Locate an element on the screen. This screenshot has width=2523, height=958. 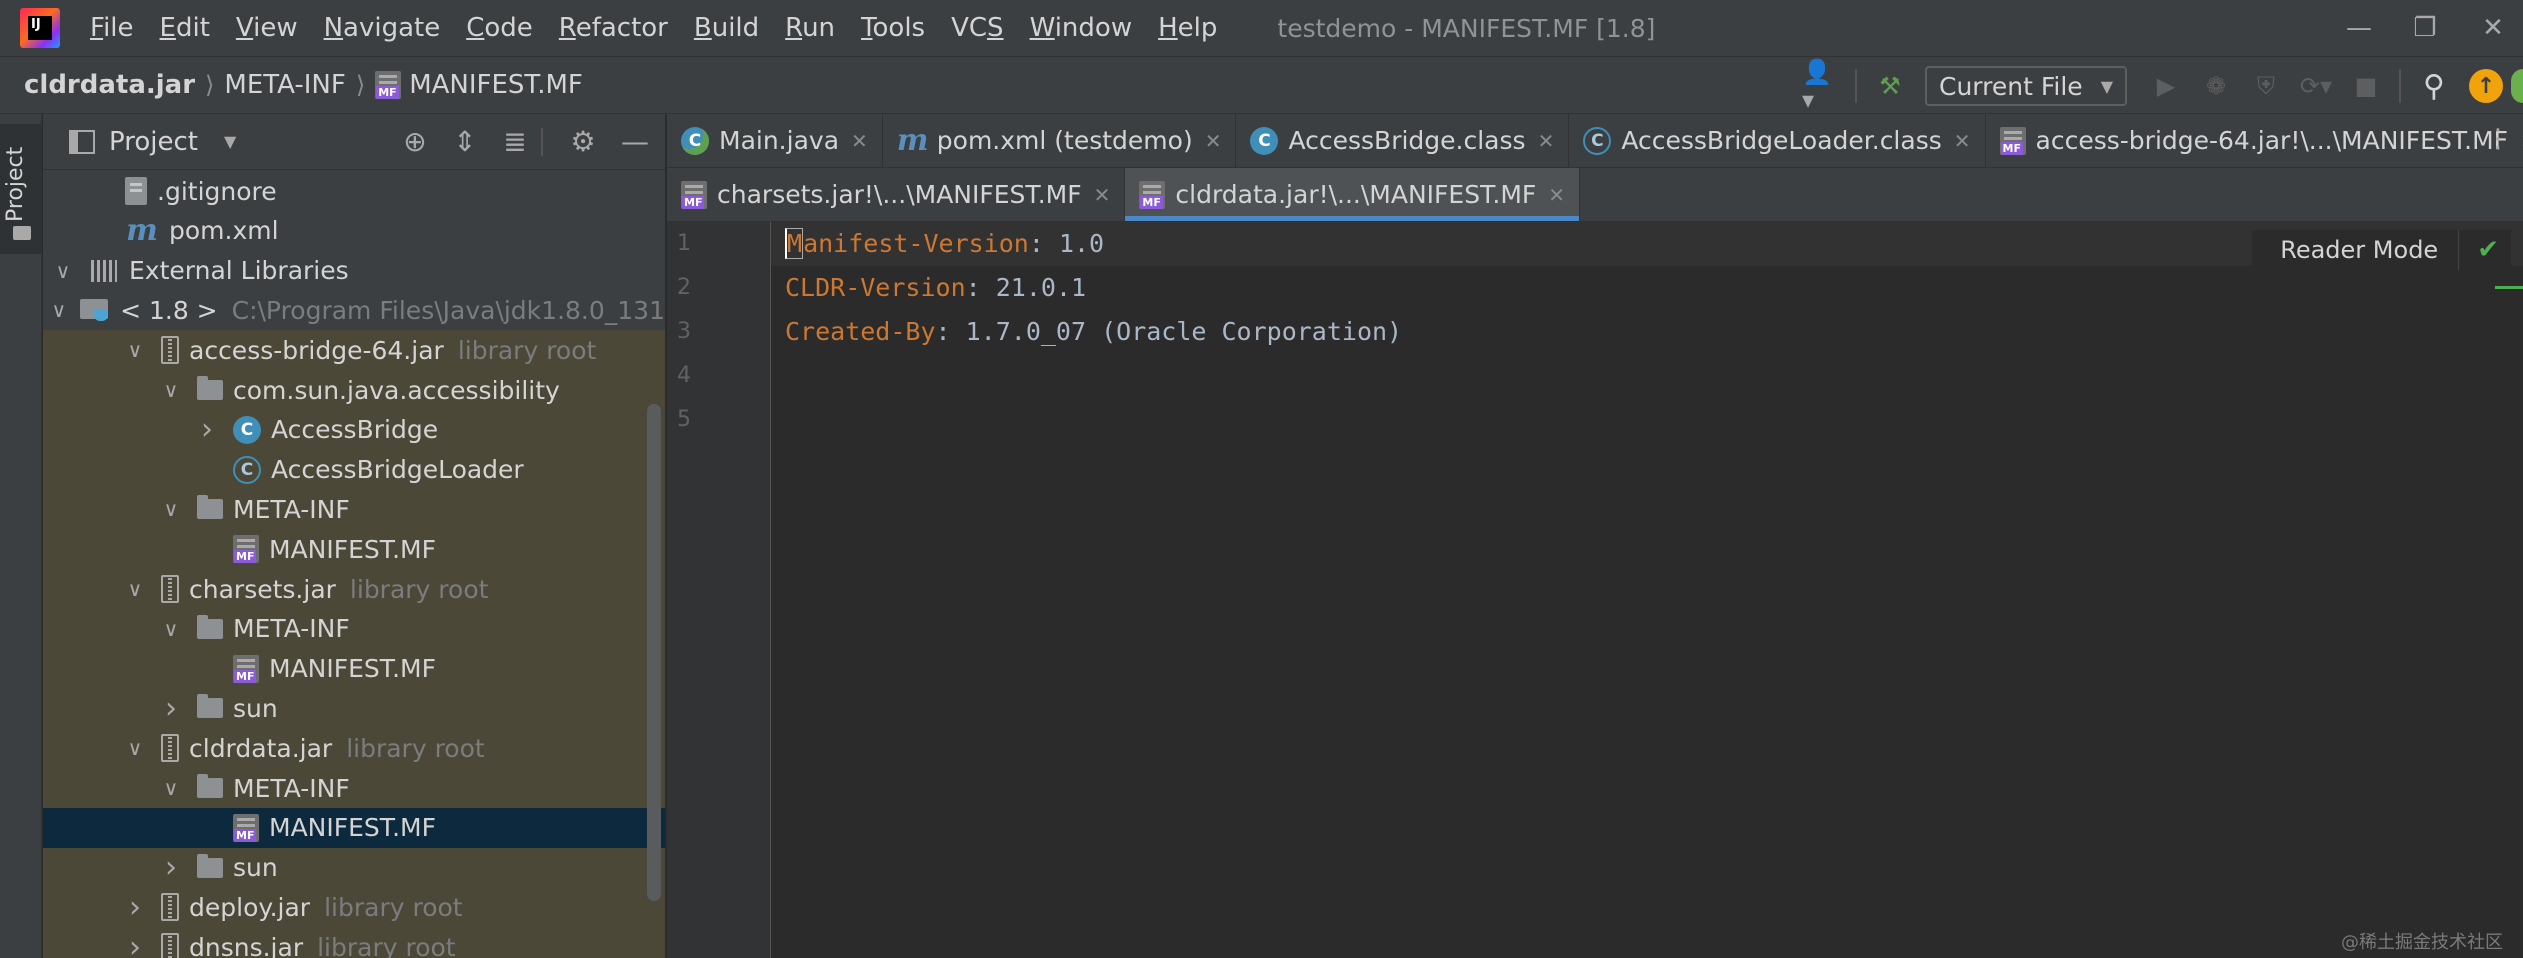
tree-item: › C AccessBridge is located at coordinates (354, 429).